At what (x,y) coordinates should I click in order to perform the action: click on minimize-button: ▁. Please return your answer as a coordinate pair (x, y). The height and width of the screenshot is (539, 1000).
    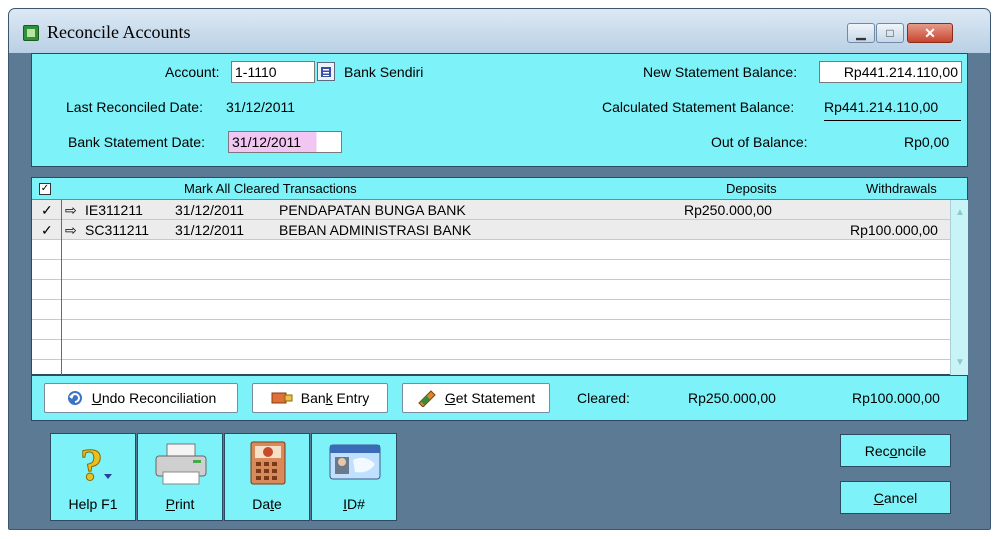
    Looking at the image, I should click on (861, 33).